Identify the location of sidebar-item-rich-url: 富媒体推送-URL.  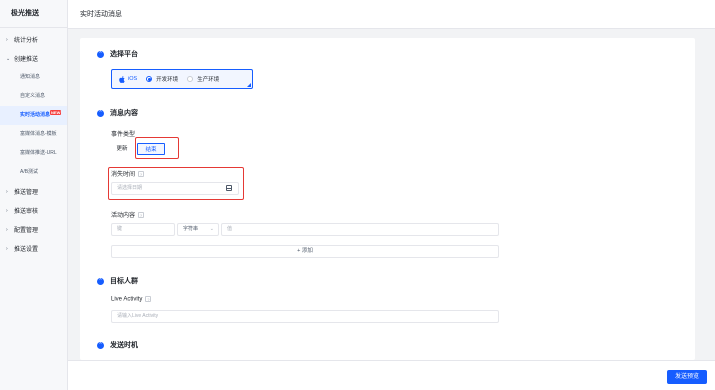
(33, 153).